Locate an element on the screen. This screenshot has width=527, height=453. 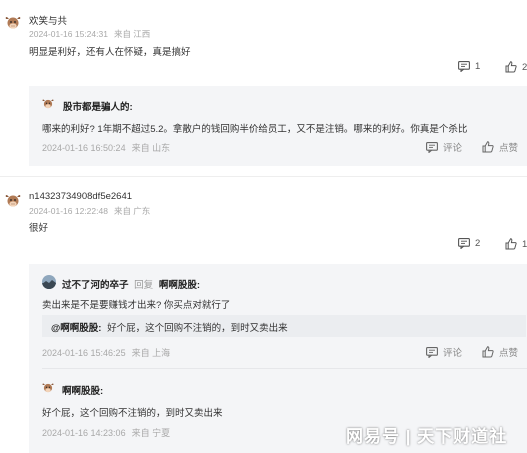
comment-text: 明显是利好，还有人在怀疑，真是搞好 is located at coordinates (110, 52).